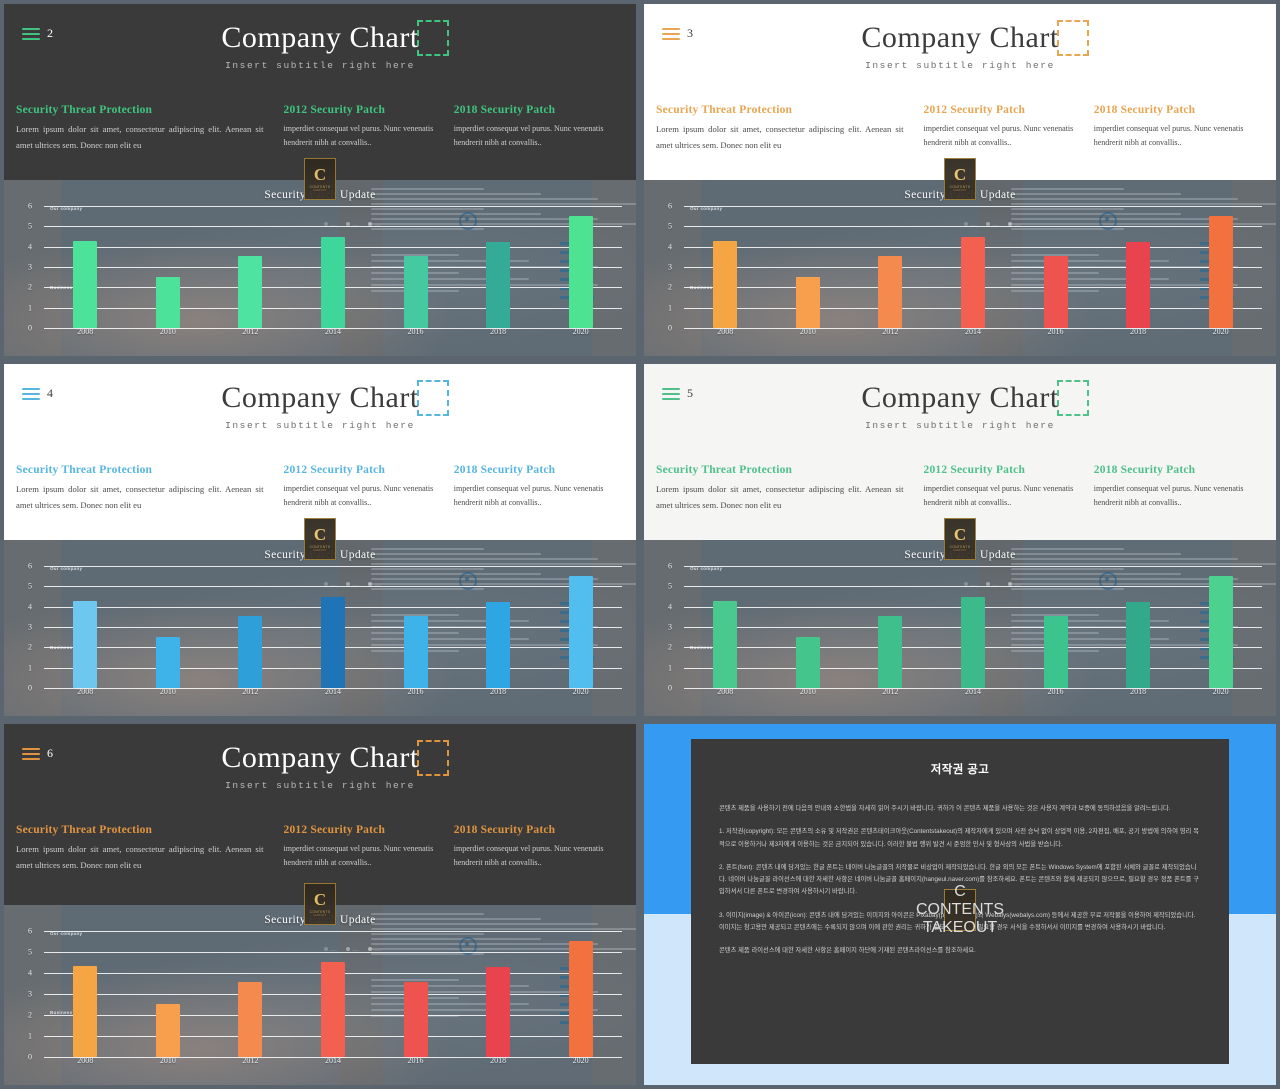 This screenshot has height=1089, width=1280. Describe the element at coordinates (432, 398) in the screenshot. I see `placeholder-box` at that location.